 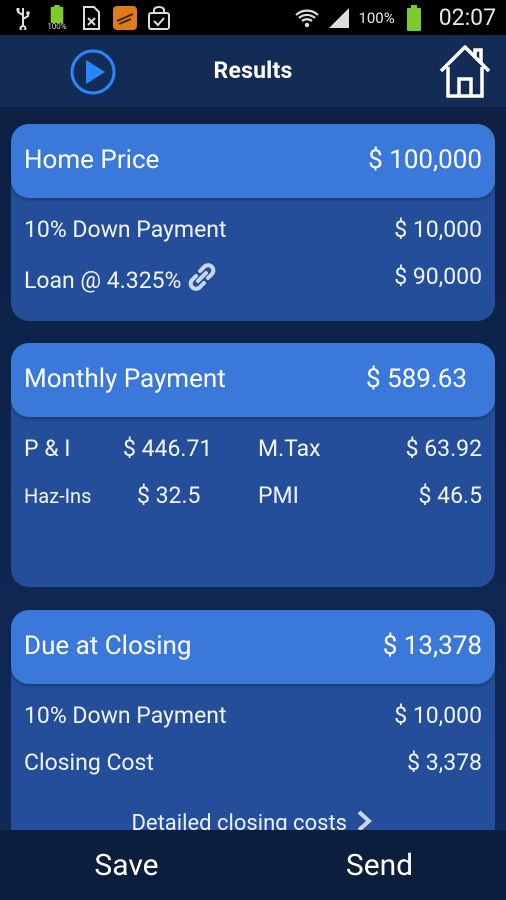 What do you see at coordinates (253, 380) in the screenshot?
I see `monthly-payment-header: Monthly Payment $ 589.63` at bounding box center [253, 380].